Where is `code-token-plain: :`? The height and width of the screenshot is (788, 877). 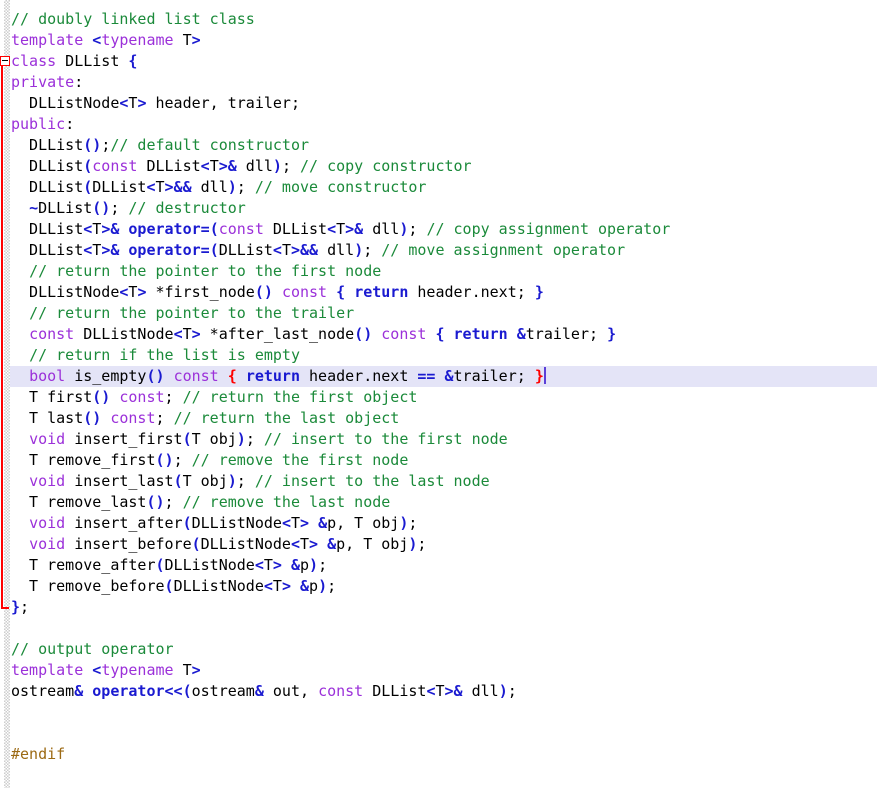 code-token-plain: : is located at coordinates (70, 124).